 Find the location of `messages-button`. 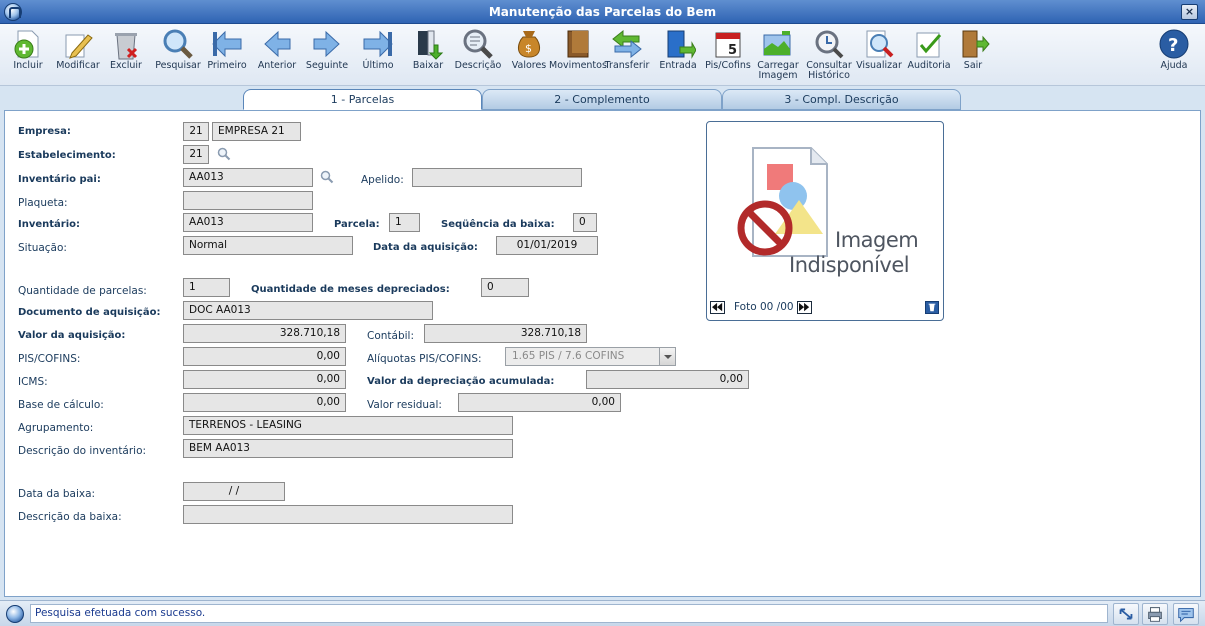

messages-button is located at coordinates (1186, 614).